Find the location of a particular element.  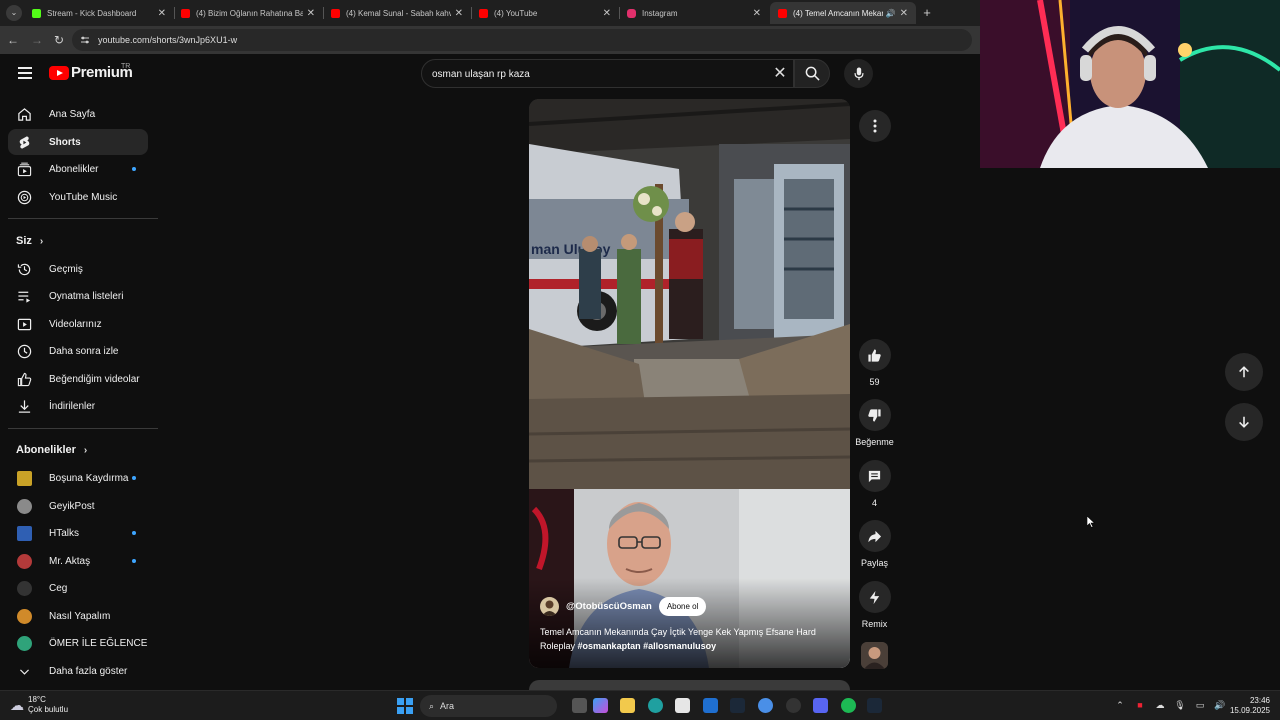

task-view-icon is located at coordinates (579, 705).